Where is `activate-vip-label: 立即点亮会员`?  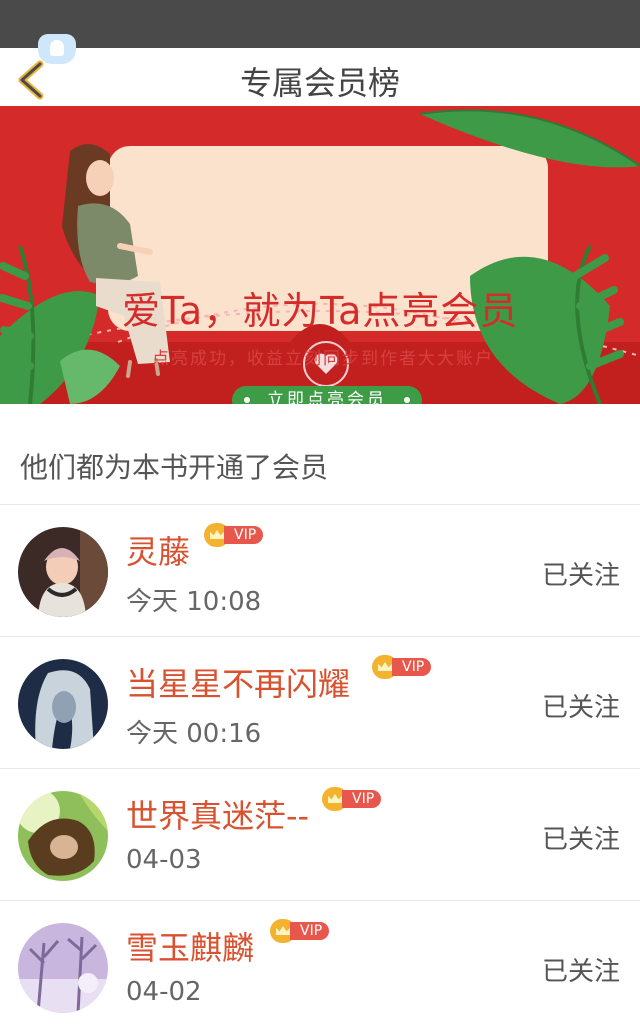 activate-vip-label: 立即点亮会员 is located at coordinates (327, 397).